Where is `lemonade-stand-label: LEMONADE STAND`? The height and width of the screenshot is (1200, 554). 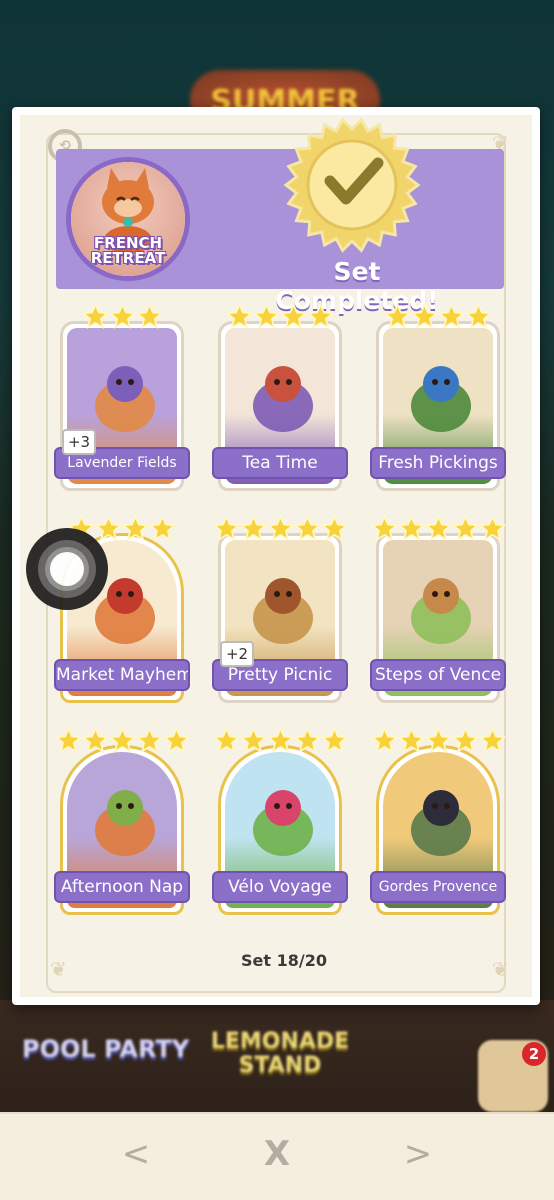
lemonade-stand-label: LEMONADE STAND is located at coordinates (280, 1053).